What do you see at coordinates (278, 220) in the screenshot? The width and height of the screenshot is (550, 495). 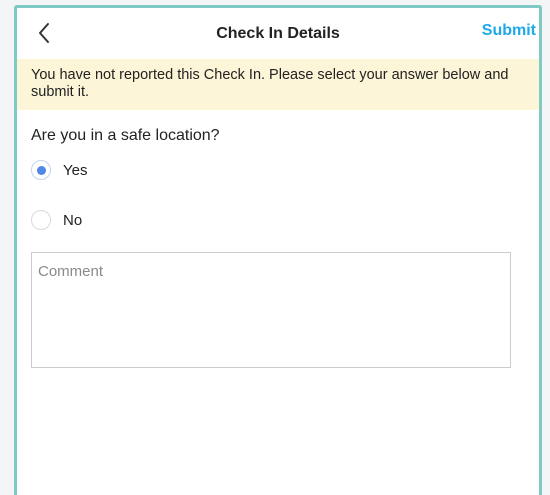 I see `radio-option-no: No` at bounding box center [278, 220].